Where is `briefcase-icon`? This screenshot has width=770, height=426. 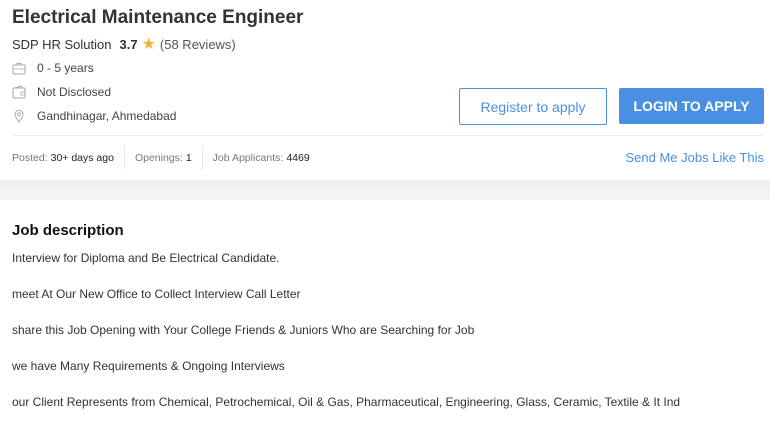
briefcase-icon is located at coordinates (19, 68).